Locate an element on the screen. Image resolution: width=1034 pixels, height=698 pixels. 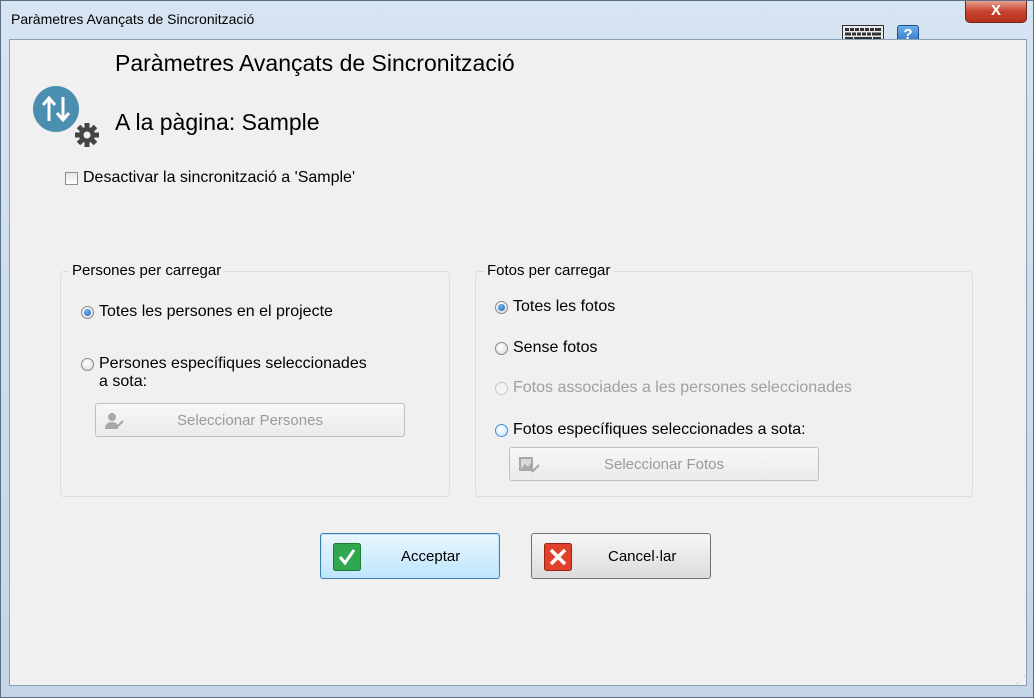
select-photos-label: Seleccionar Fotos is located at coordinates (664, 464).